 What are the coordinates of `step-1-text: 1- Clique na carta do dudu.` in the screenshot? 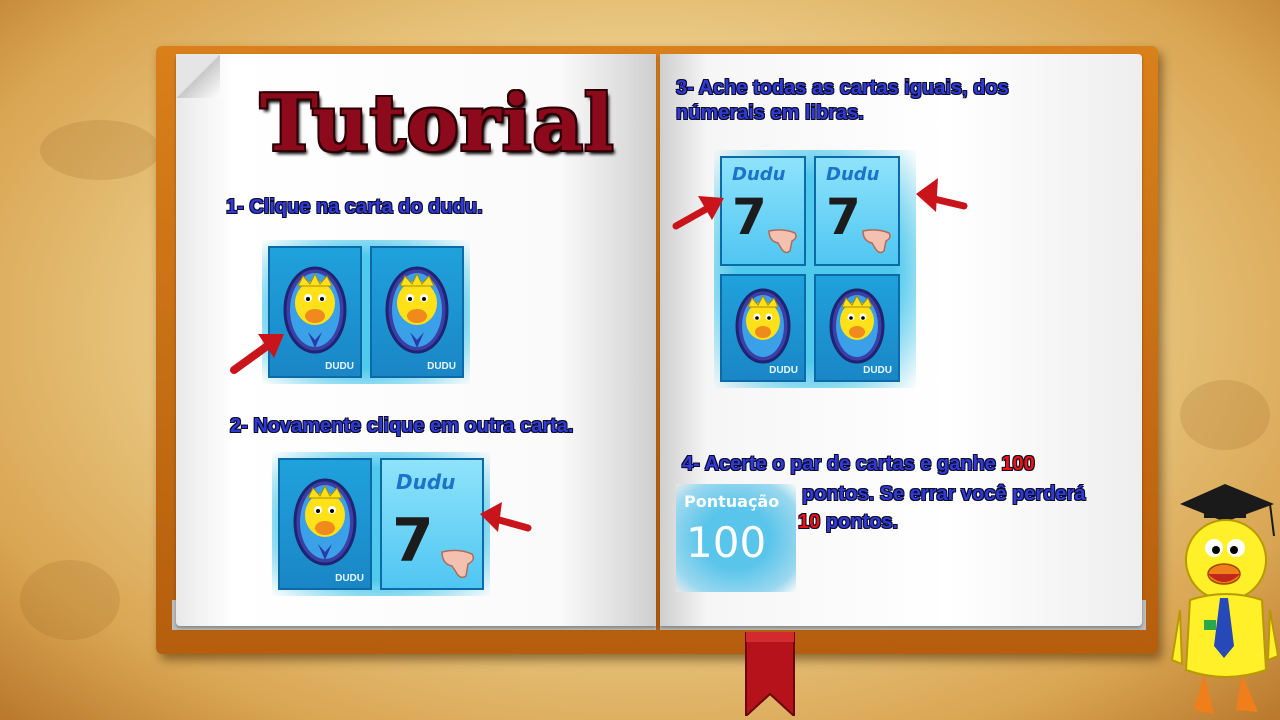 It's located at (354, 207).